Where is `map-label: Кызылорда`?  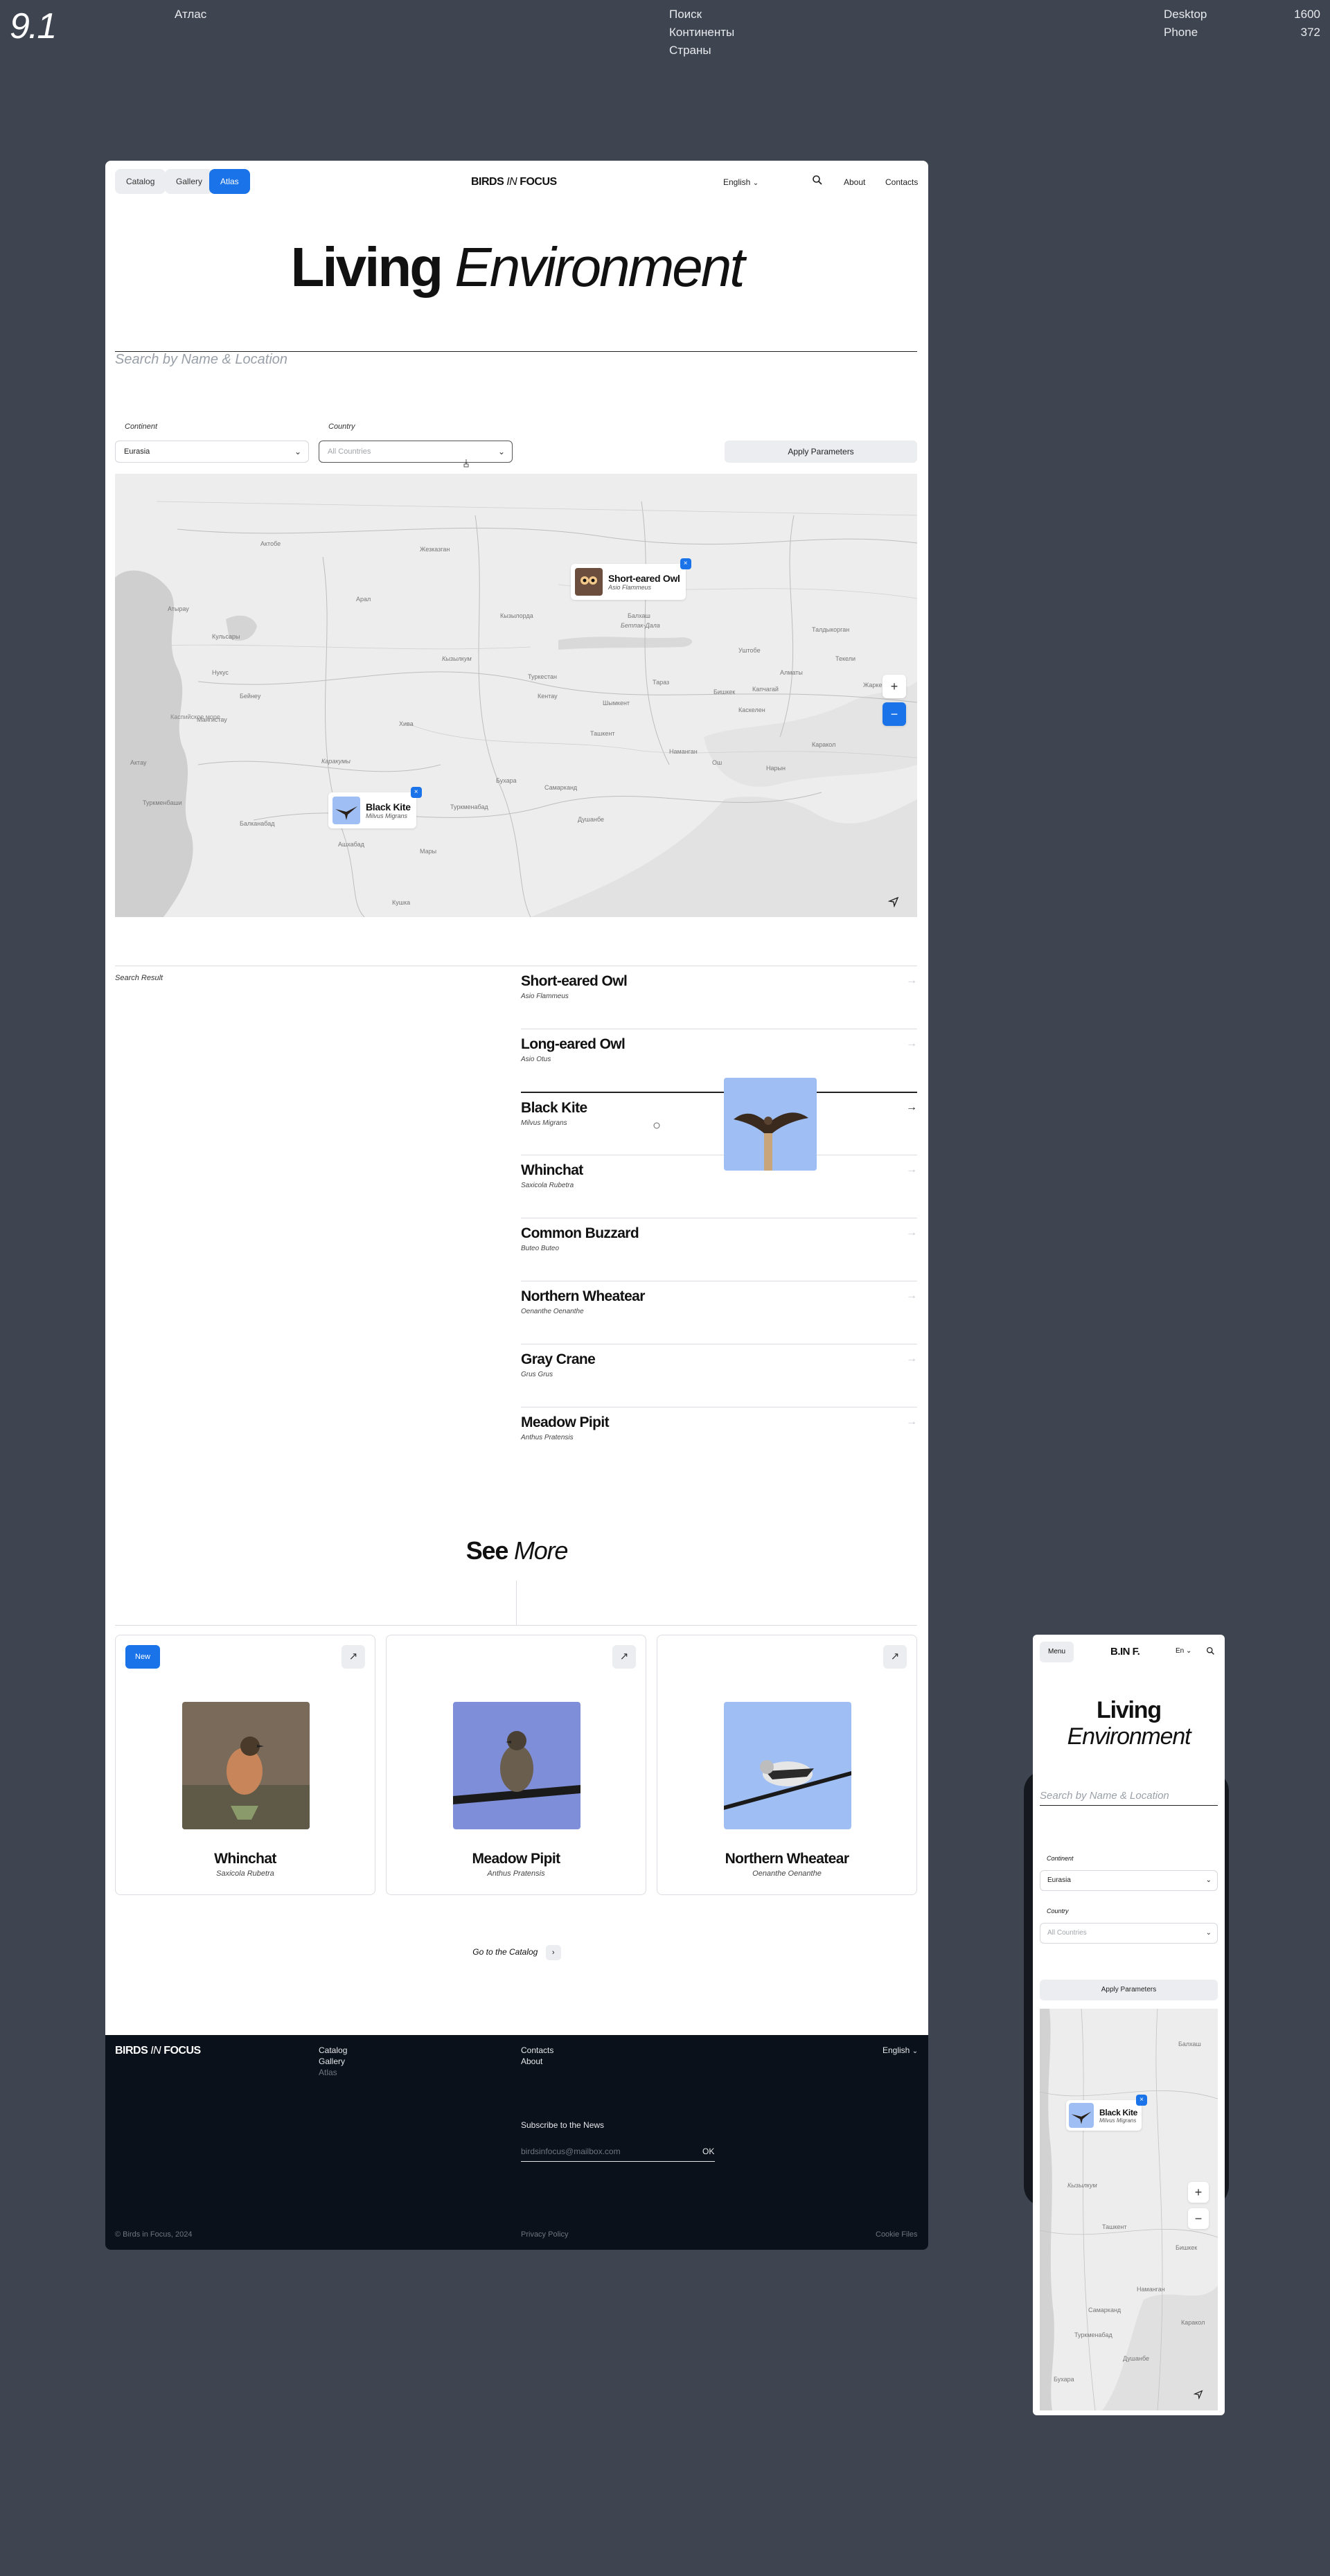 map-label: Кызылорда is located at coordinates (516, 615).